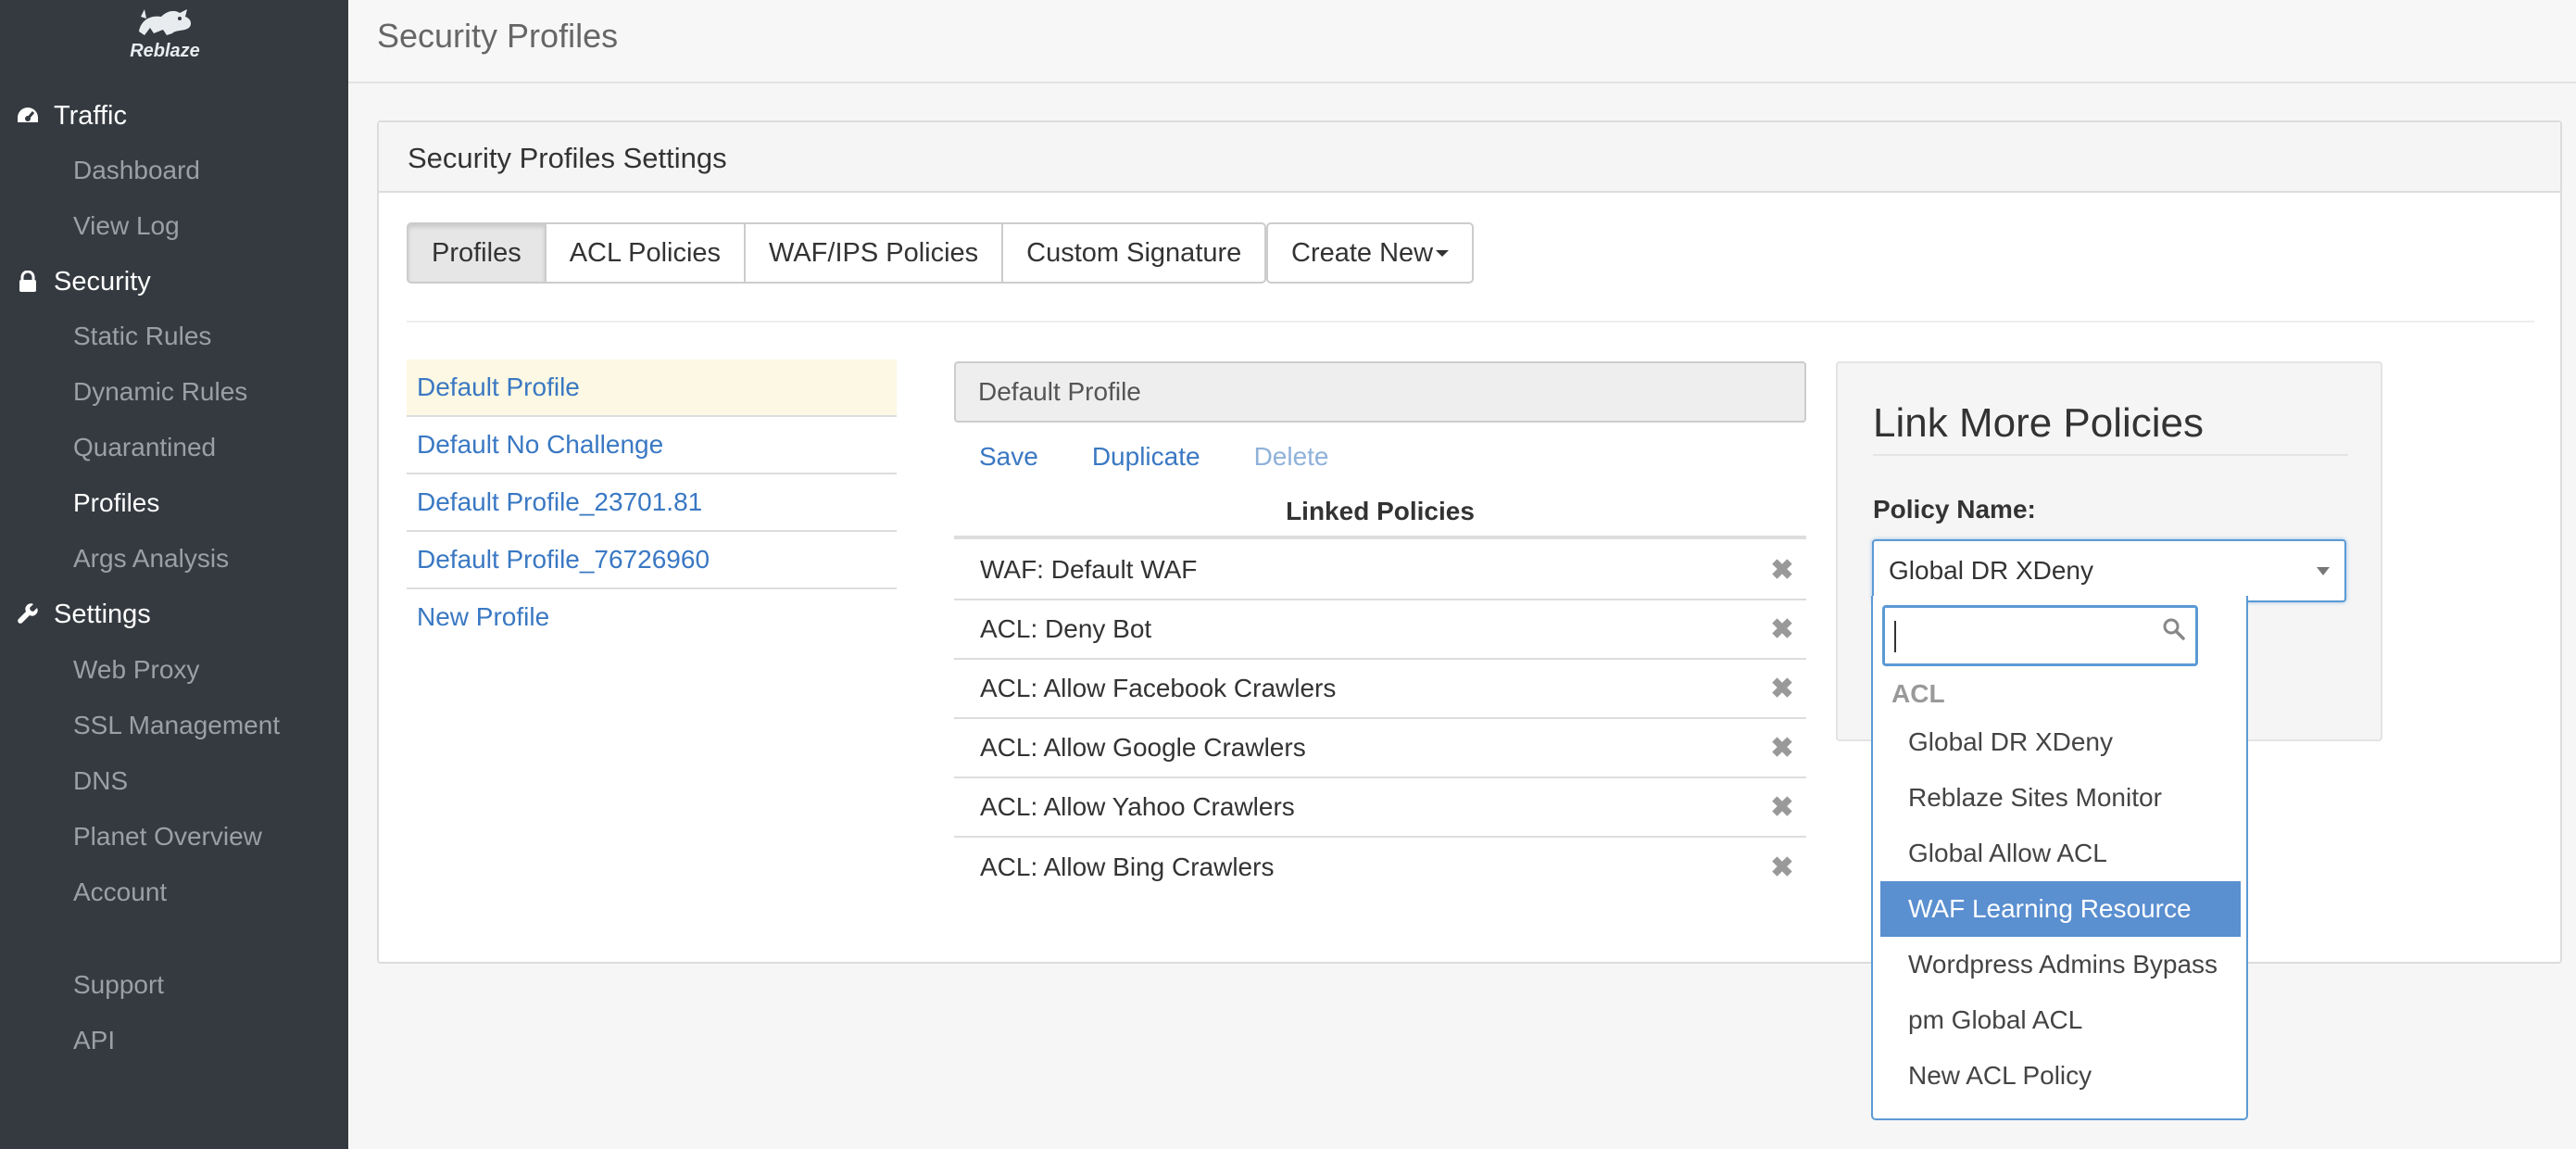 This screenshot has height=1149, width=2576. I want to click on rhino-logo-icon, so click(165, 22).